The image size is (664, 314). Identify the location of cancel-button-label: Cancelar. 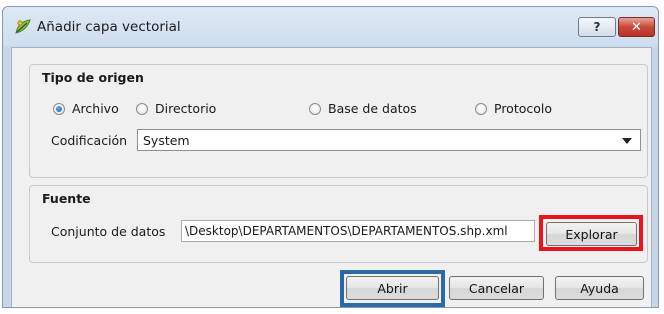
(496, 288).